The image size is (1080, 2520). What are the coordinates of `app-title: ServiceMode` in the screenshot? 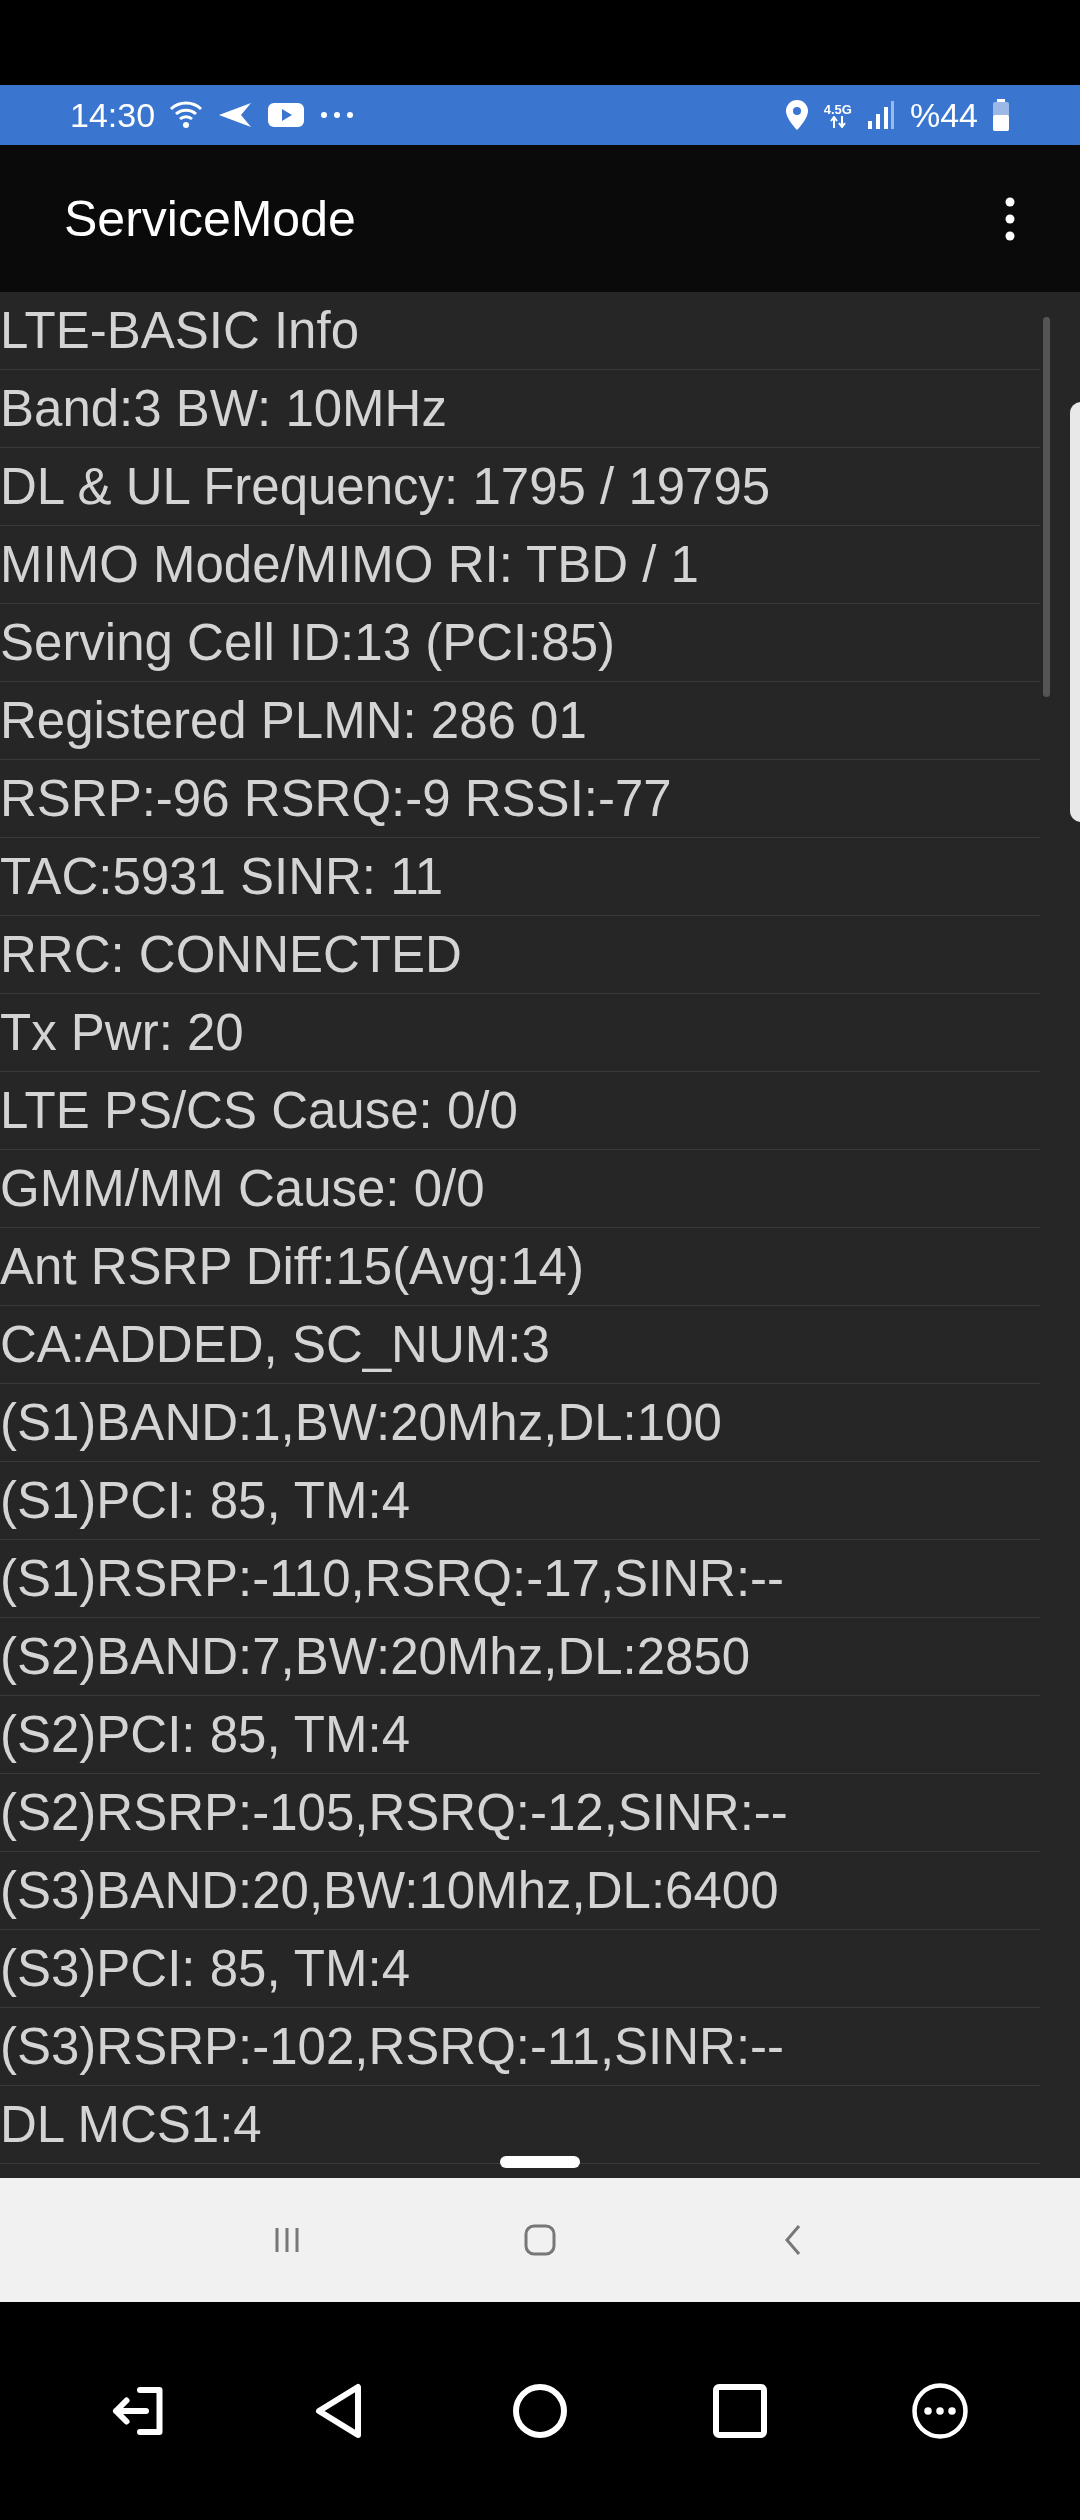 It's located at (210, 218).